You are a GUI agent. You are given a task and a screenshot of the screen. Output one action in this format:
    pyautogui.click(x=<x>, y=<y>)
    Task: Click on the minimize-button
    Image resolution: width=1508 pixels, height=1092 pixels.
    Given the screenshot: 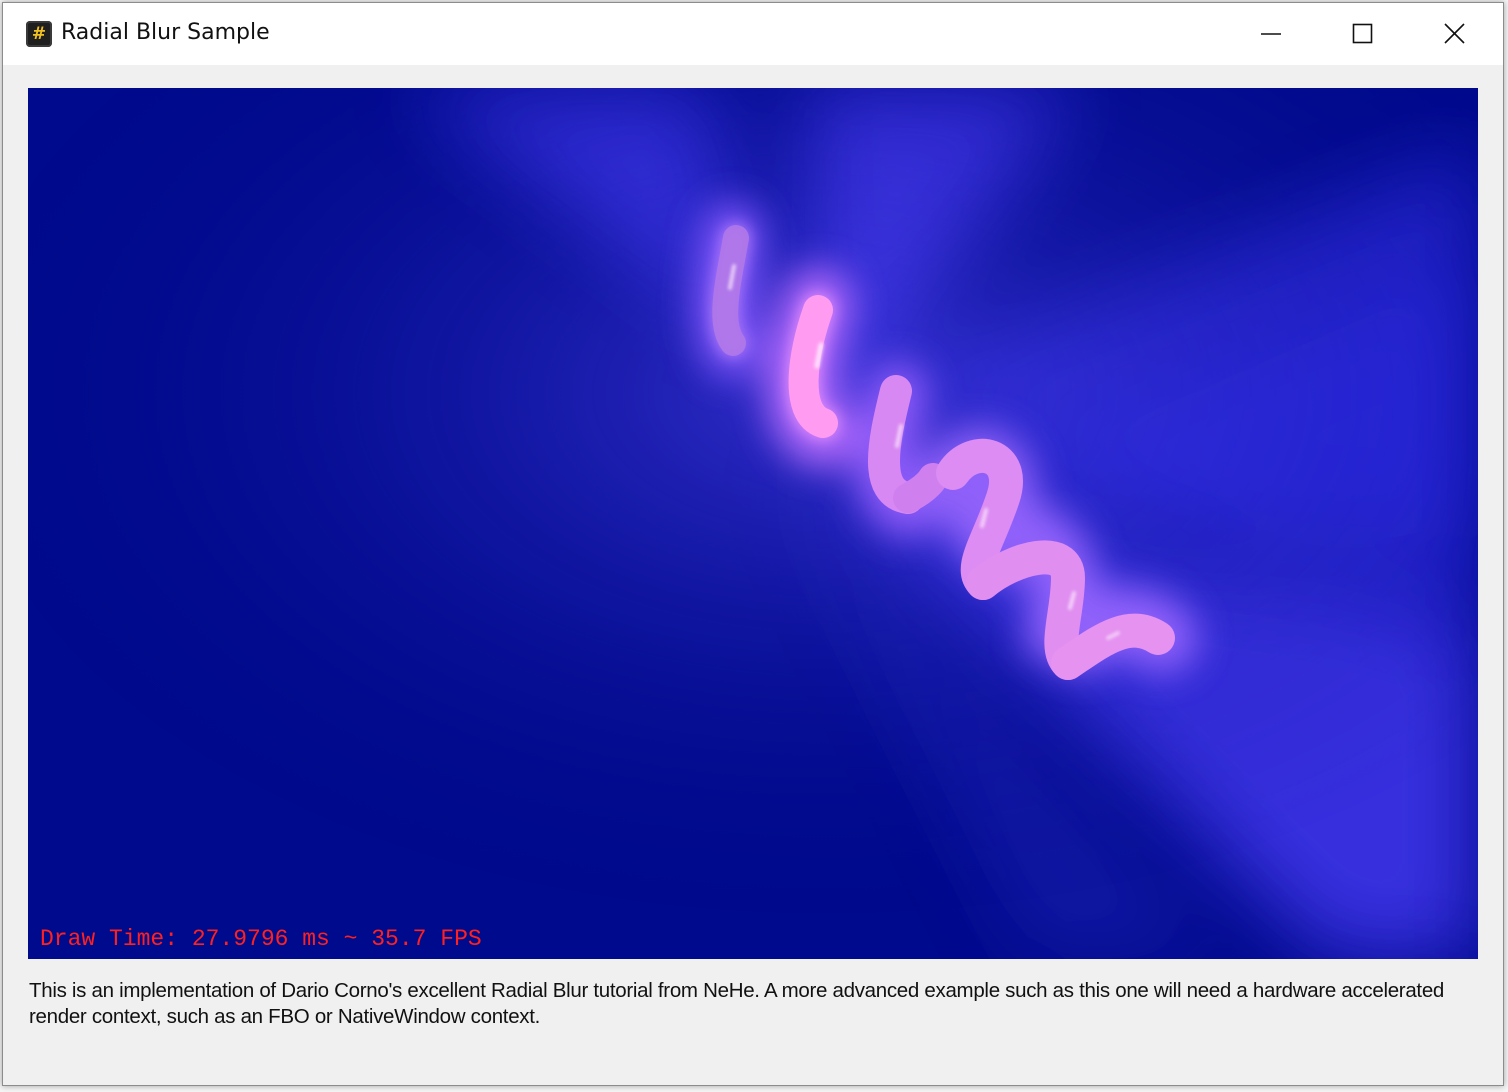 What is the action you would take?
    pyautogui.click(x=1271, y=34)
    